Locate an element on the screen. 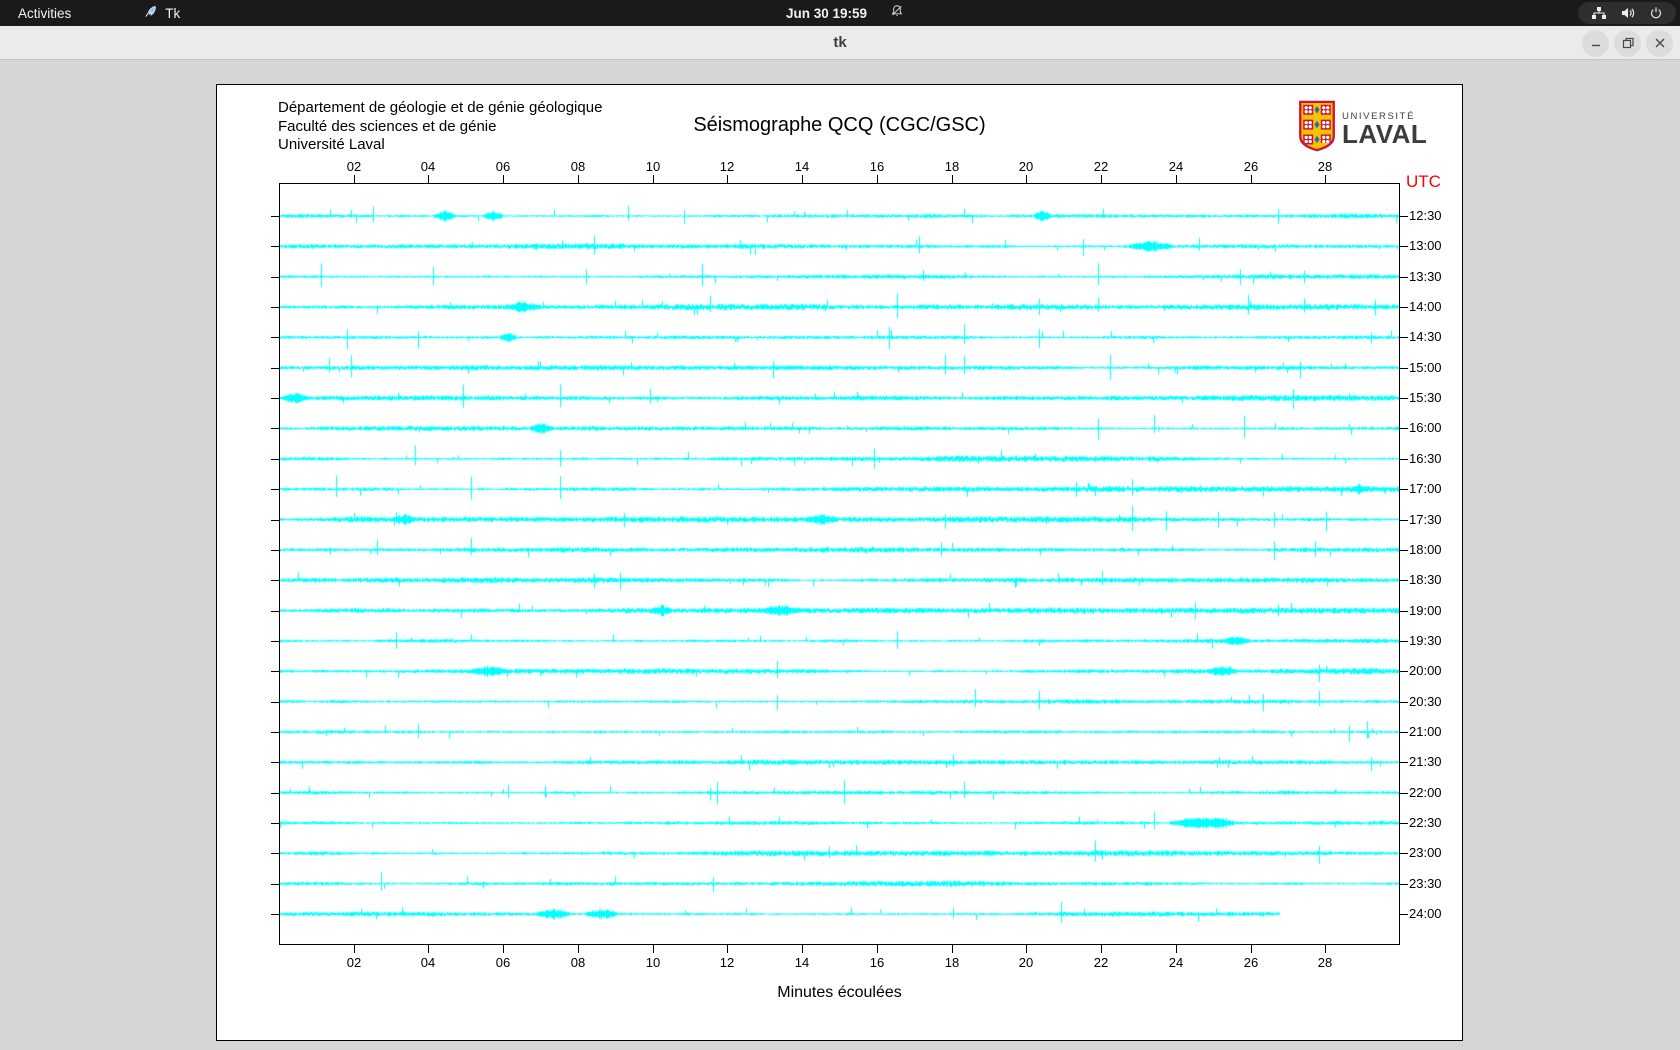 This screenshot has width=1680, height=1050. x-tick-label-bottom: 06 is located at coordinates (503, 962).